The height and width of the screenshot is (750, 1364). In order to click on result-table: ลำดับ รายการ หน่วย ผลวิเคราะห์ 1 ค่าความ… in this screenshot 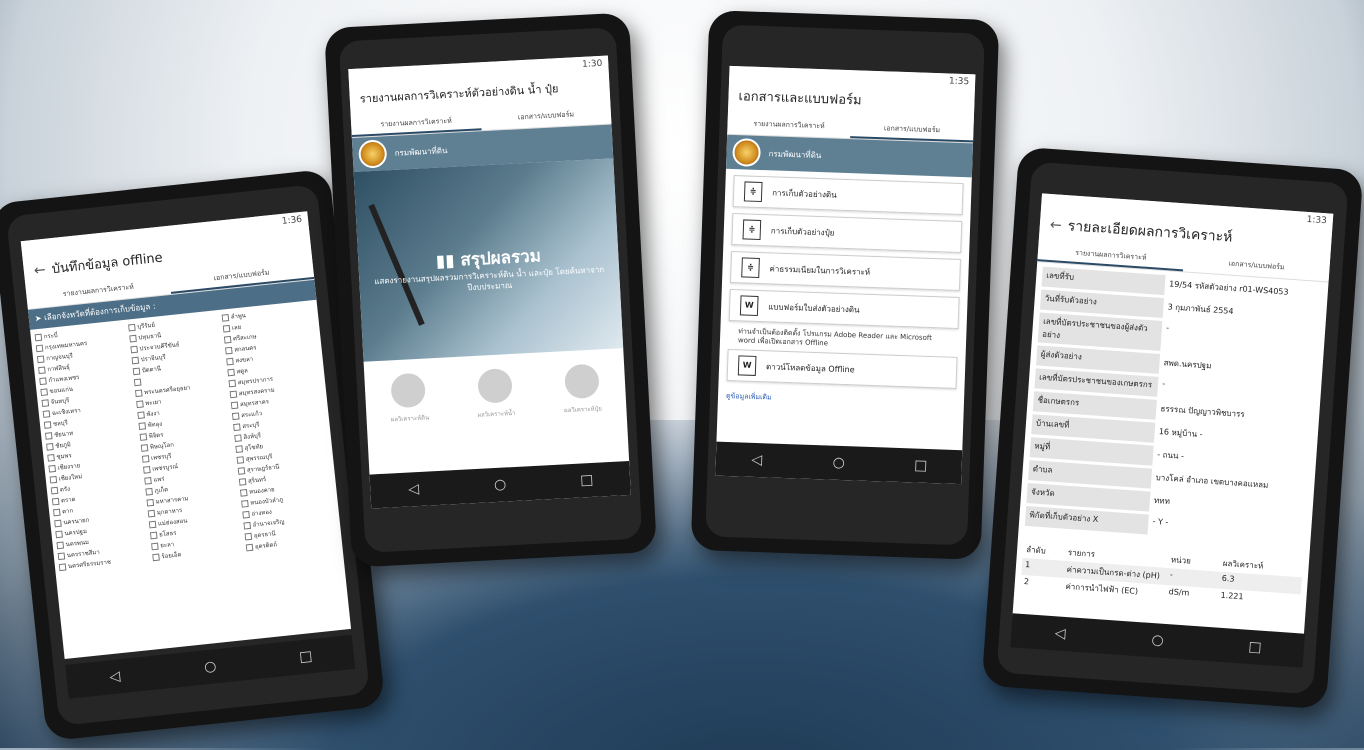, I will do `click(1161, 575)`.